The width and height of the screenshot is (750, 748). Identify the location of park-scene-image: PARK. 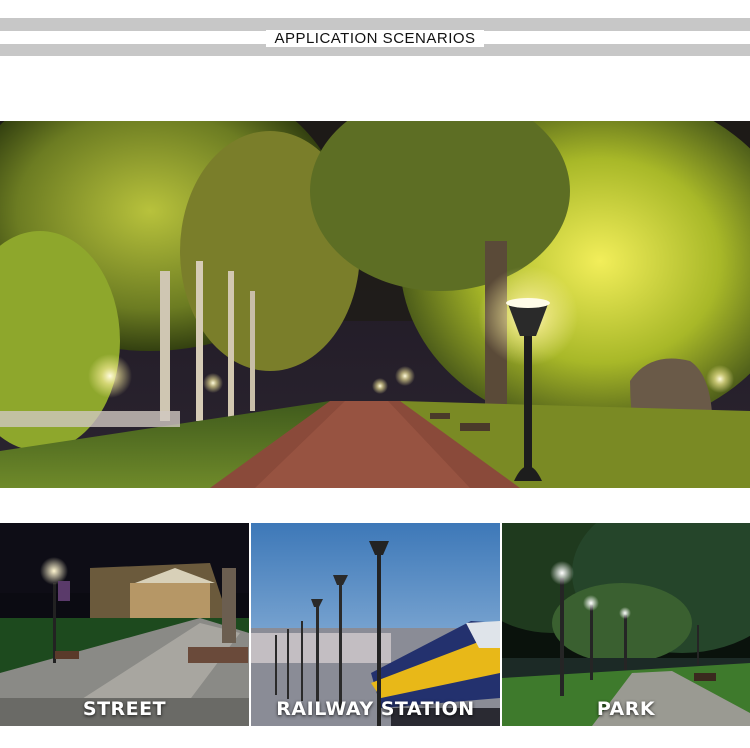
(626, 624).